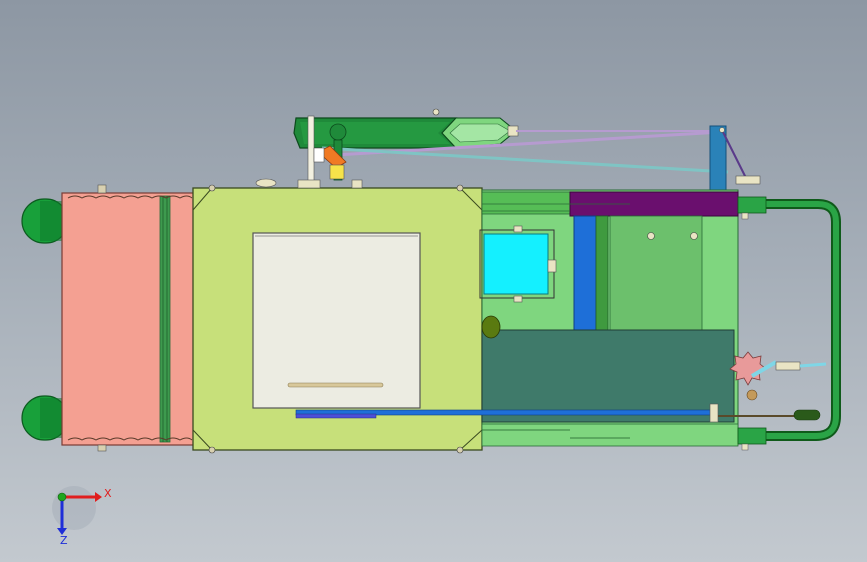 This screenshot has width=867, height=562. Describe the element at coordinates (128, 318) in the screenshot. I see `salmon-tank` at that location.